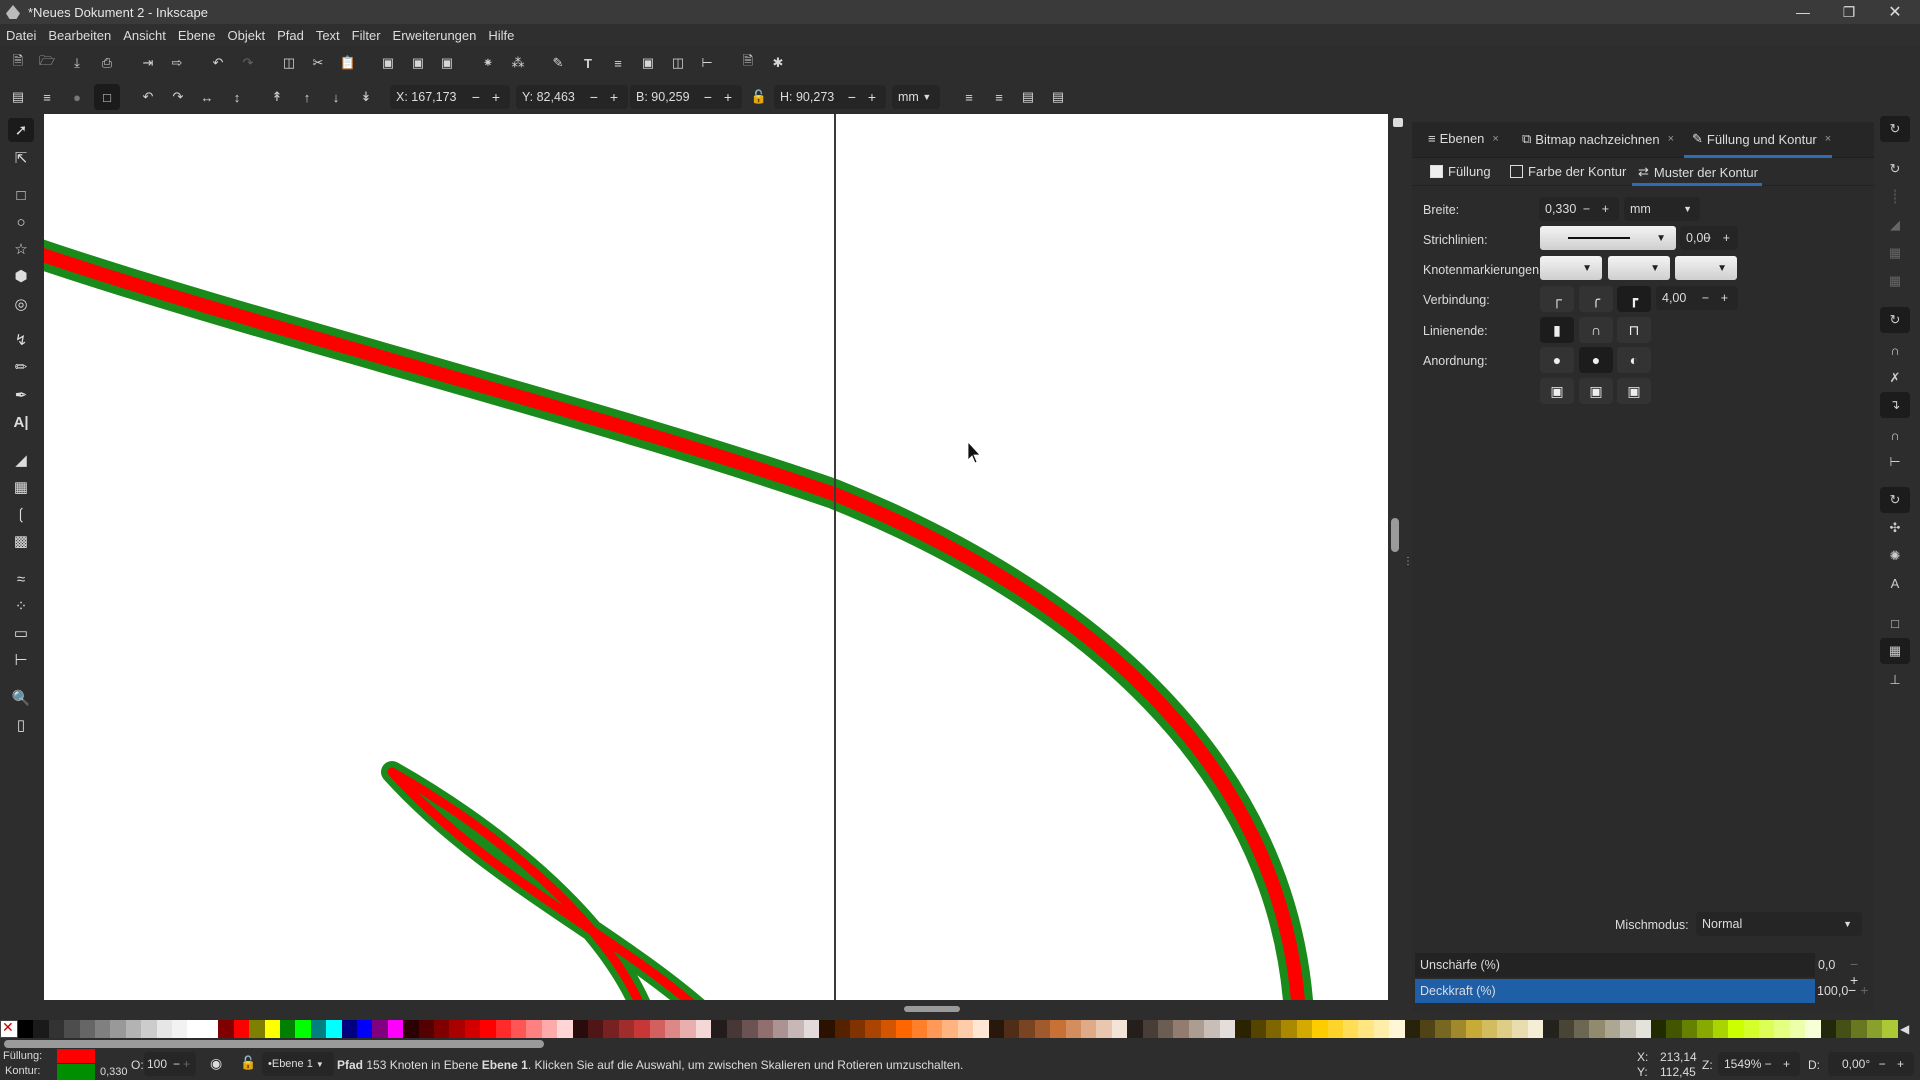 This screenshot has height=1080, width=1920. What do you see at coordinates (237, 97) in the screenshot?
I see `flip-vertical-icon: ↕` at bounding box center [237, 97].